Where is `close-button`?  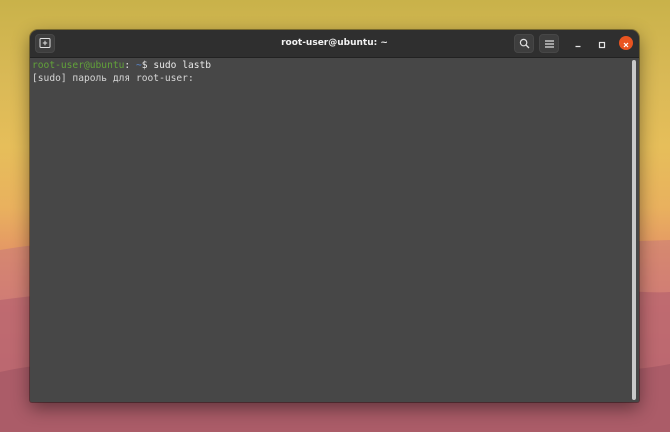 close-button is located at coordinates (626, 43).